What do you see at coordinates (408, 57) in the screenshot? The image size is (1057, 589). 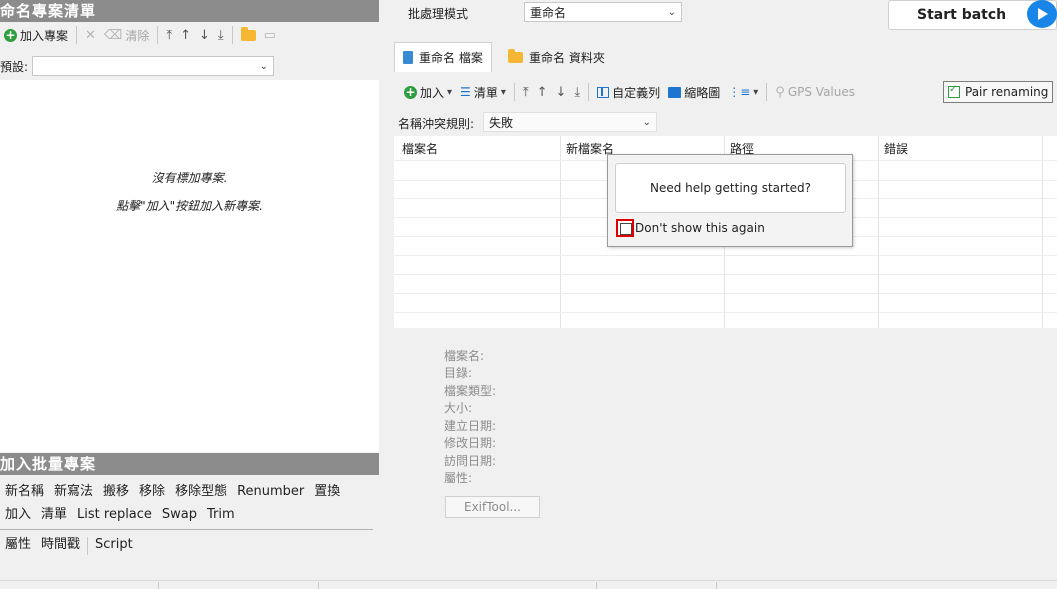 I see `document-icon` at bounding box center [408, 57].